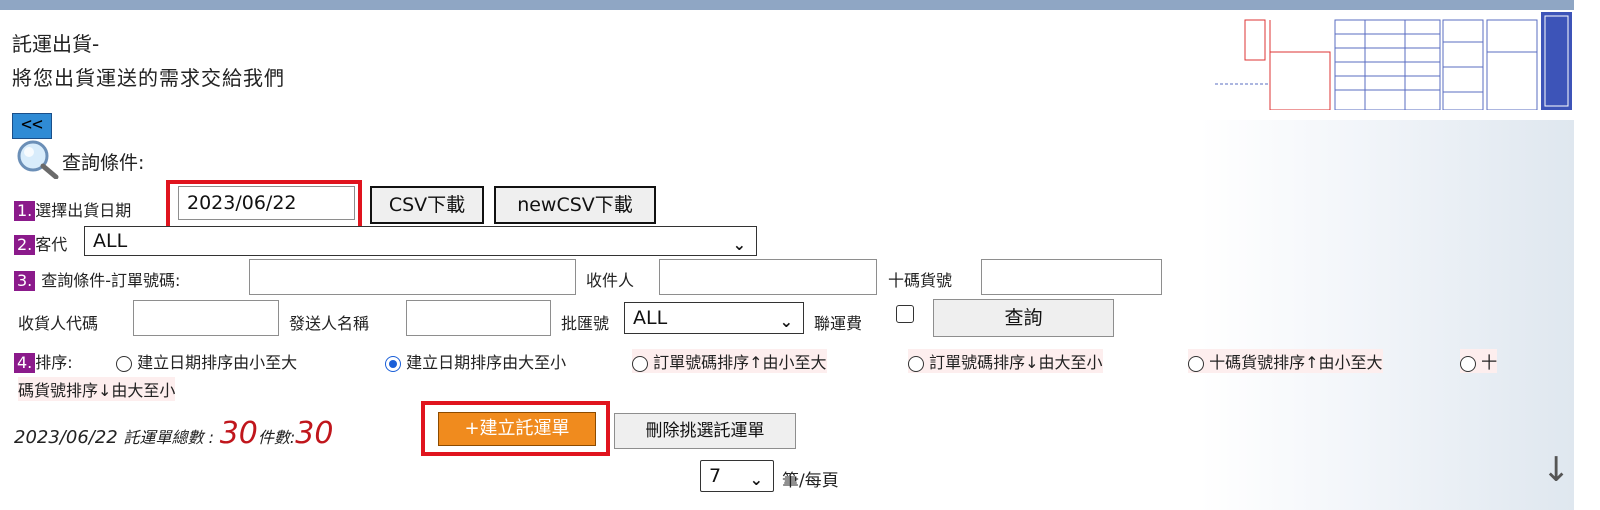  What do you see at coordinates (329, 323) in the screenshot?
I see `sender-name-label: 發送人名稱` at bounding box center [329, 323].